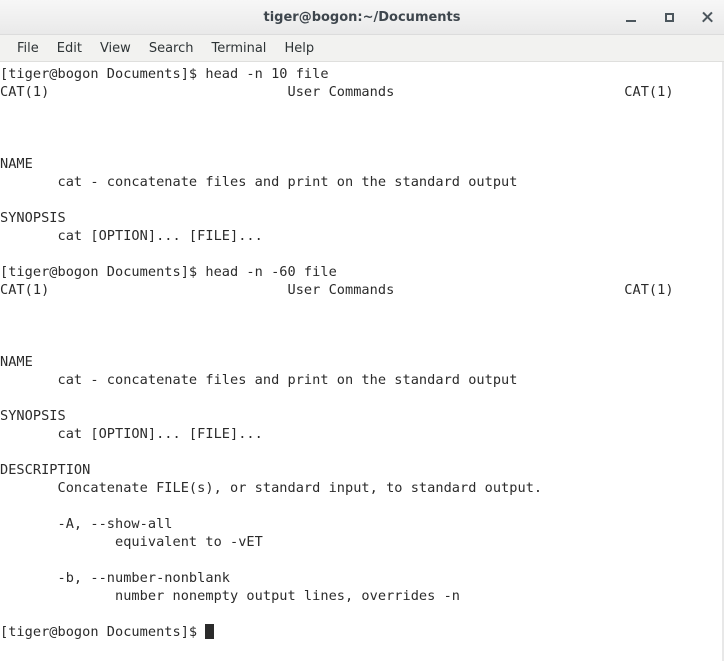  Describe the element at coordinates (209, 631) in the screenshot. I see `text-cursor` at that location.